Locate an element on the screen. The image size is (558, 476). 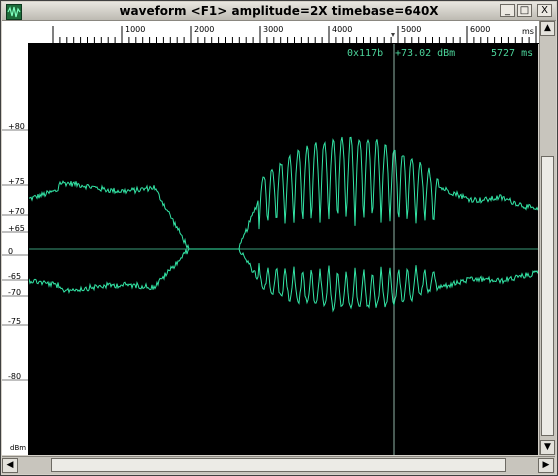
time-ruler-ticks: 1000200030004000500060007000 ms is located at coordinates (305, 34).